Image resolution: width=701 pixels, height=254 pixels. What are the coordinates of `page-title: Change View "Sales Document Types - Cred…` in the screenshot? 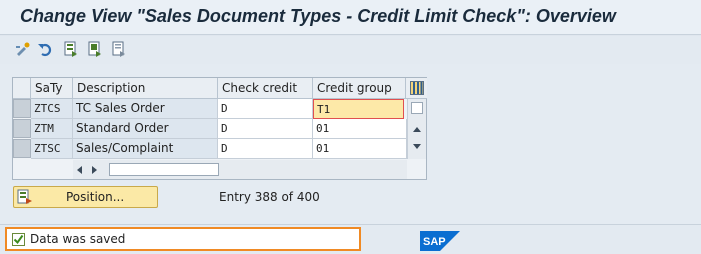 It's located at (318, 16).